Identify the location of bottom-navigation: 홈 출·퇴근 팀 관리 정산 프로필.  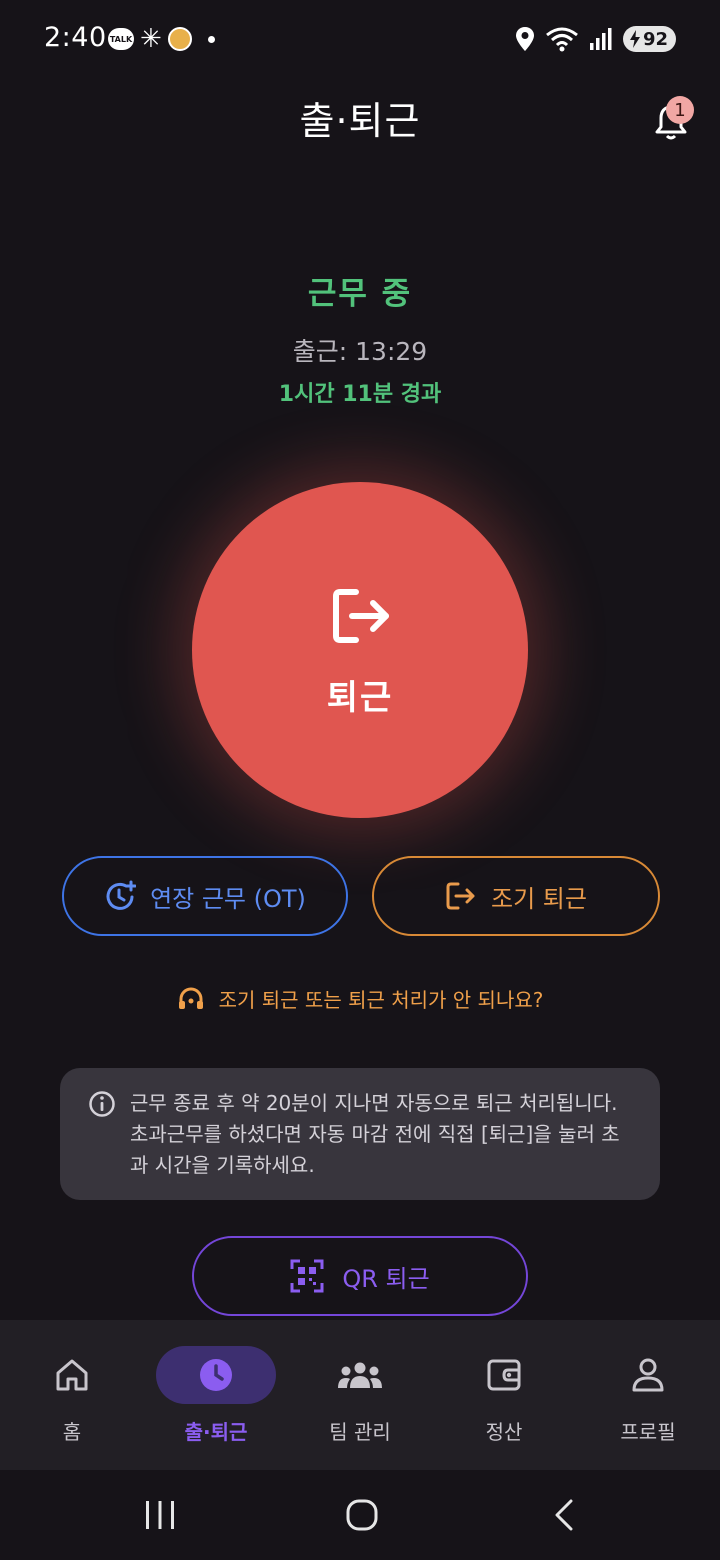
(360, 1395).